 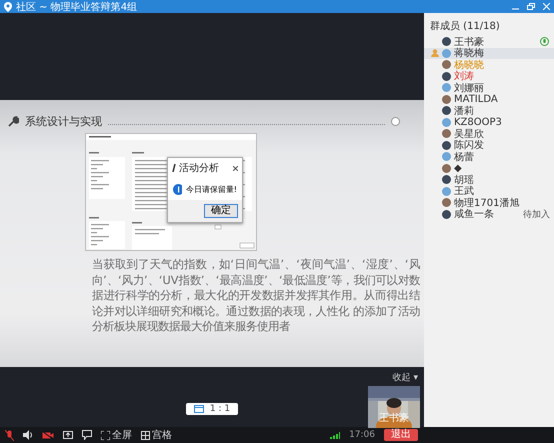 I want to click on member-row: 咸鱼一条 待加入, so click(x=489, y=214).